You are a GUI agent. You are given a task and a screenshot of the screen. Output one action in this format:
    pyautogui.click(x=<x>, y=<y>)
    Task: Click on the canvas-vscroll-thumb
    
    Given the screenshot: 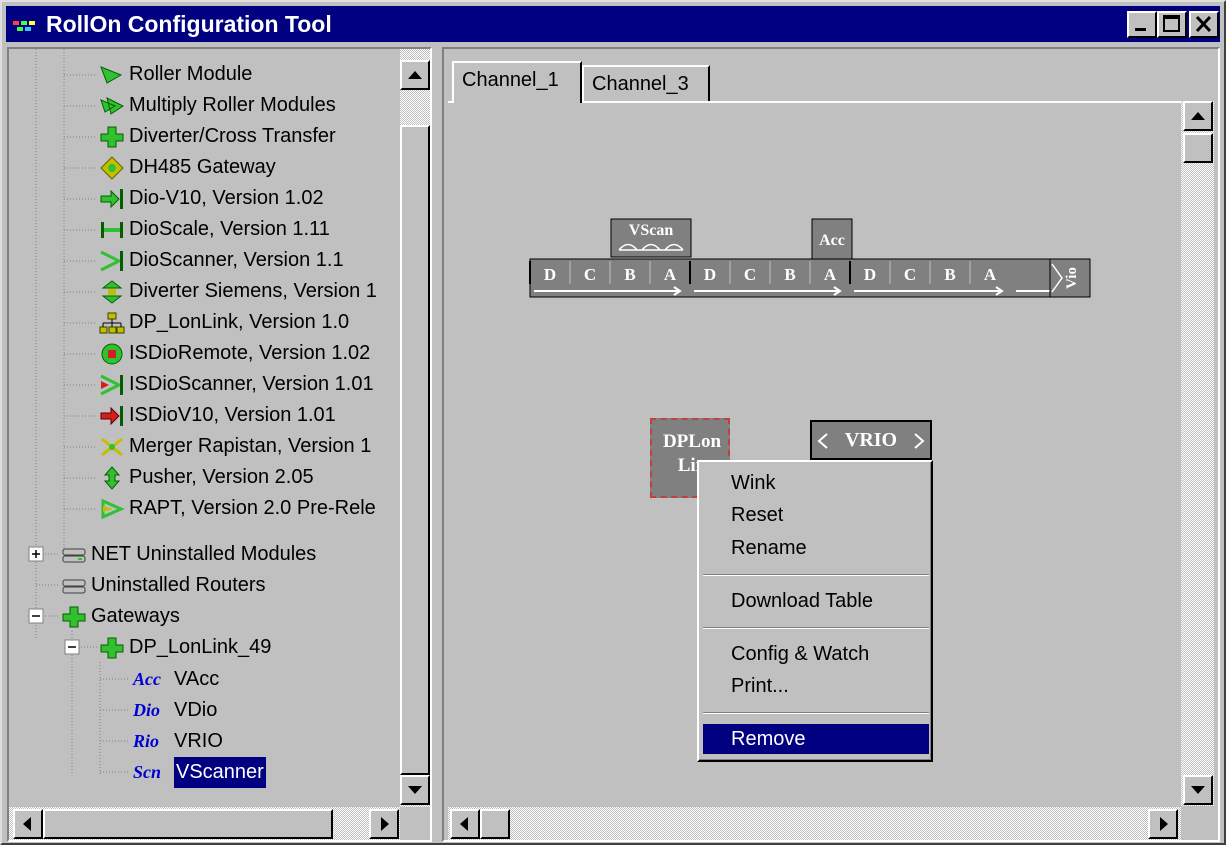 What is the action you would take?
    pyautogui.click(x=1198, y=148)
    